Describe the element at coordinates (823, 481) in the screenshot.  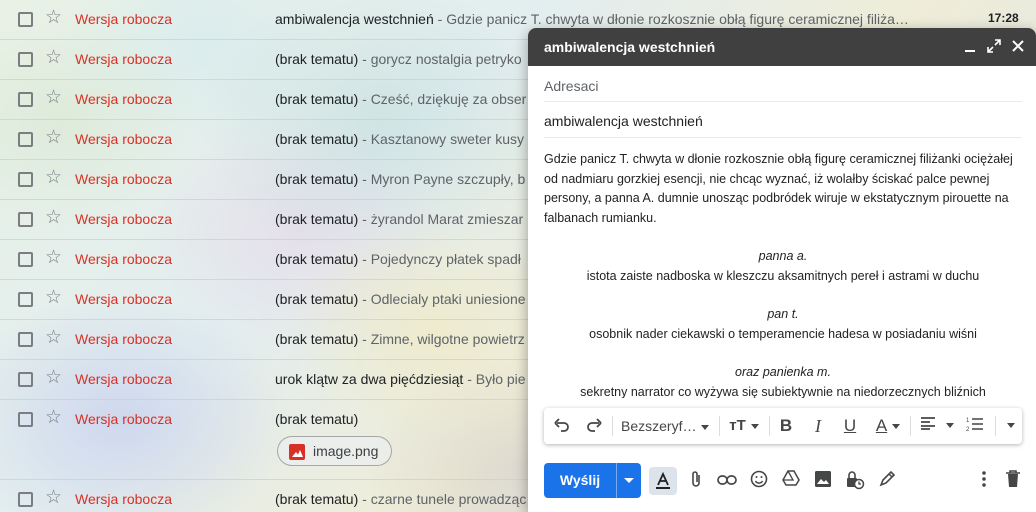
I see `photo-icon` at that location.